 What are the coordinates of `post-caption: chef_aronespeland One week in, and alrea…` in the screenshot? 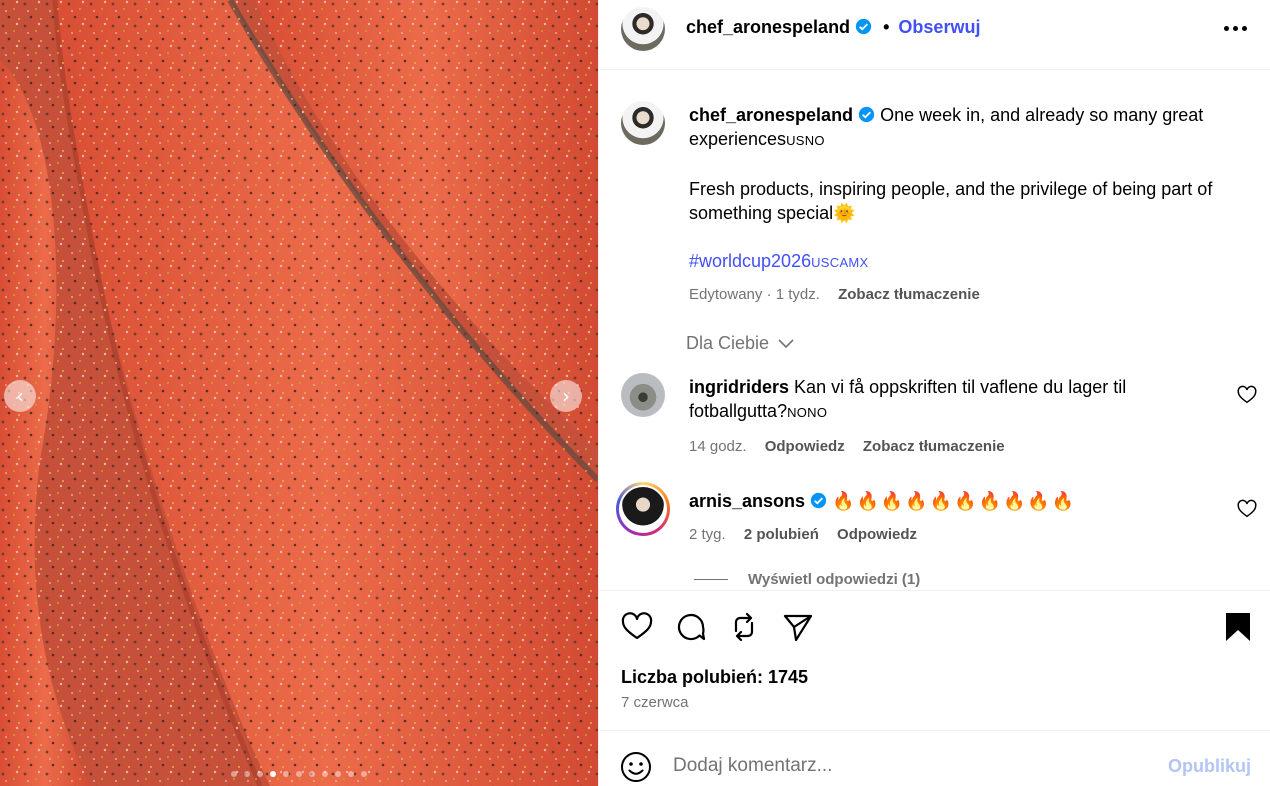 It's located at (969, 205).